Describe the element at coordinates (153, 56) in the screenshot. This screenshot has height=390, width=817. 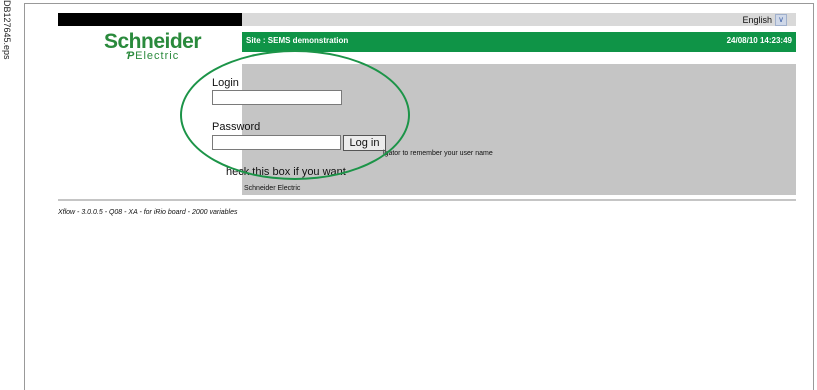
I see `logo-subline: ƤElectric` at that location.